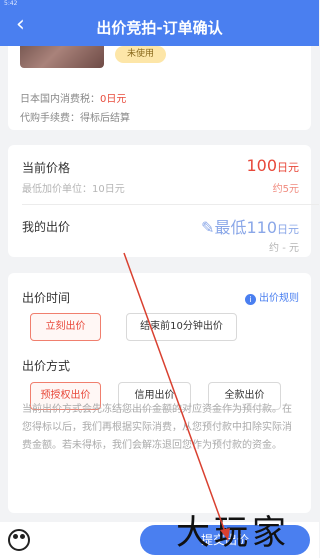 The width and height of the screenshot is (320, 558). Describe the element at coordinates (141, 54) in the screenshot. I see `condition-badge: 未使用` at that location.